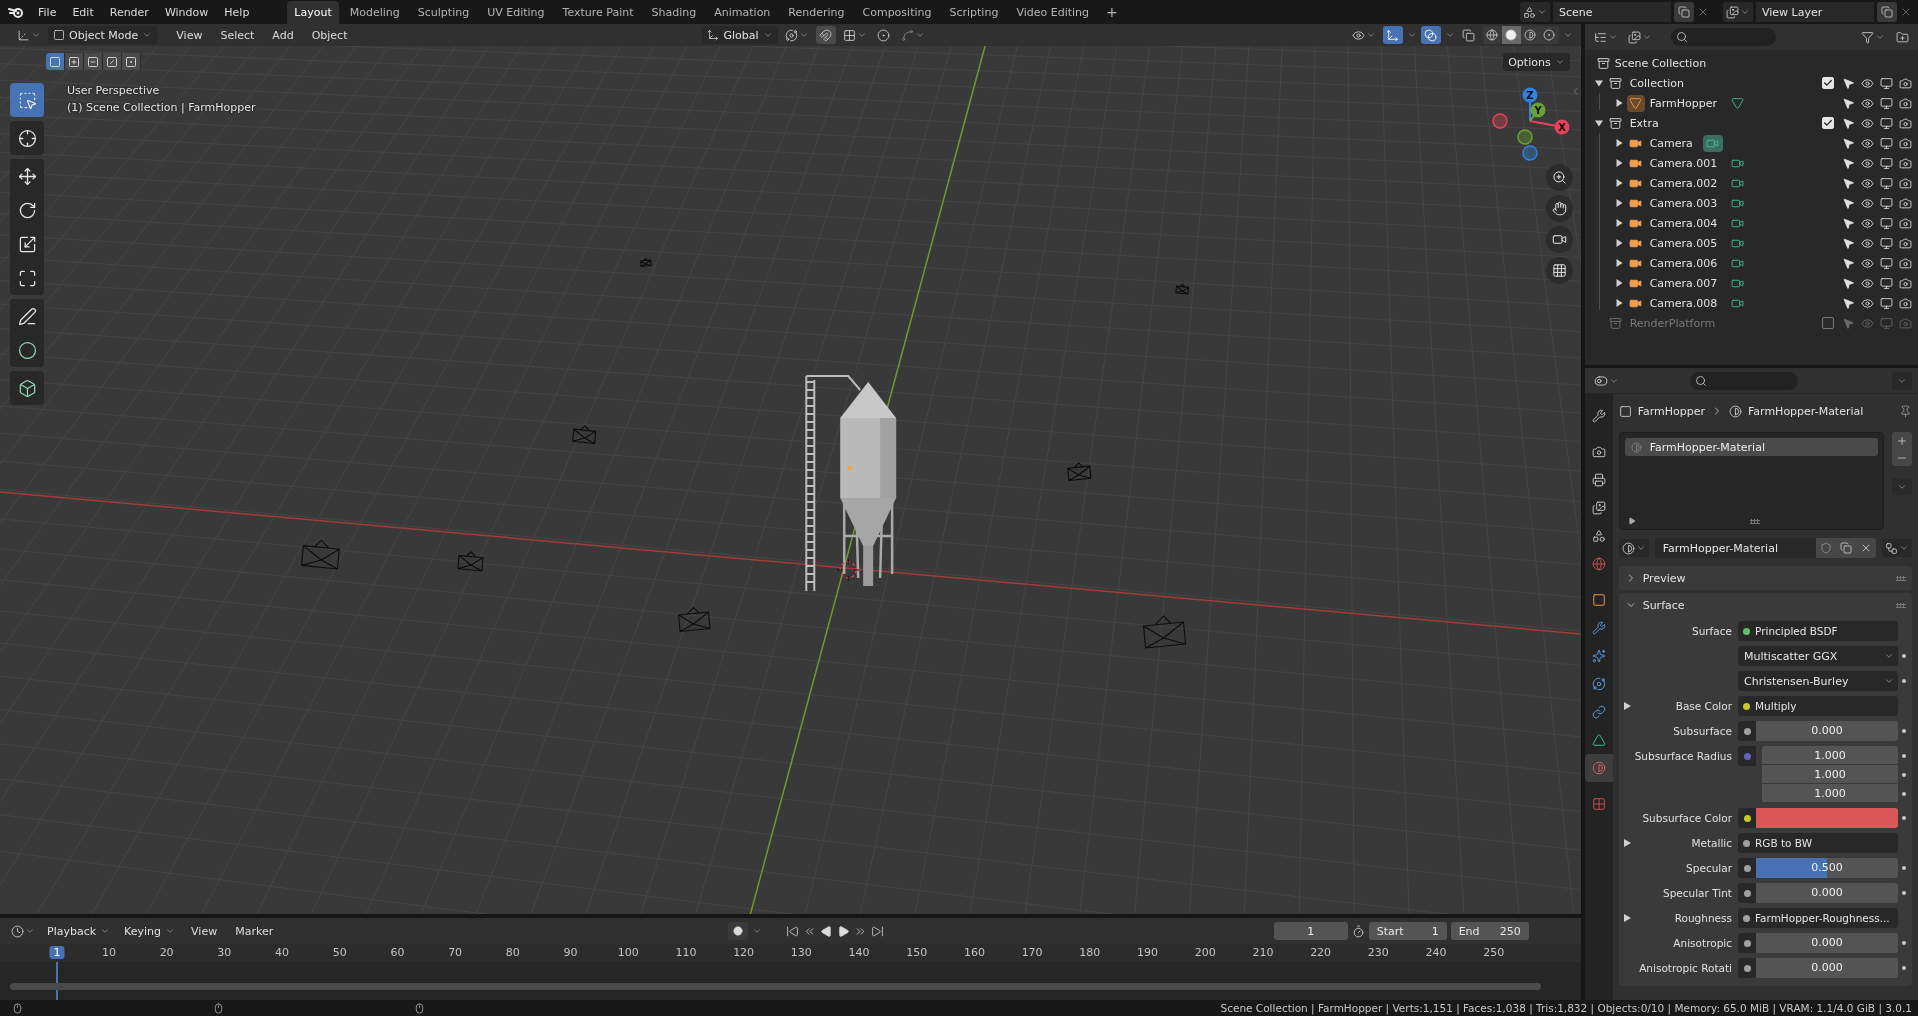 Image resolution: width=1918 pixels, height=1016 pixels. Describe the element at coordinates (1711, 843) in the screenshot. I see `property-label: Metallic` at that location.